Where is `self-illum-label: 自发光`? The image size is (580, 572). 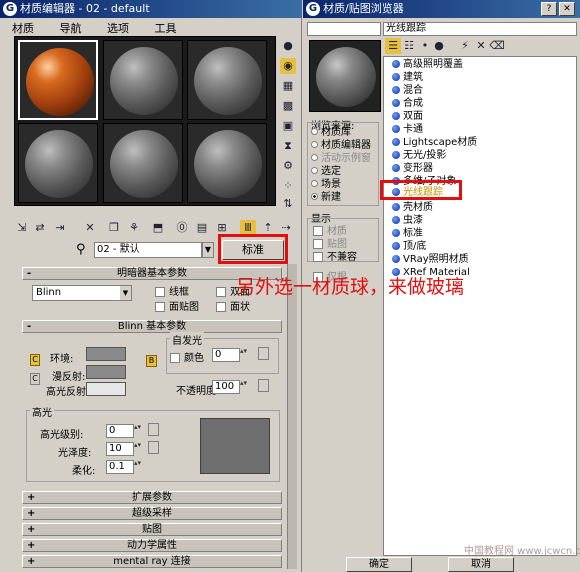 self-illum-label: 自发光 is located at coordinates (187, 339).